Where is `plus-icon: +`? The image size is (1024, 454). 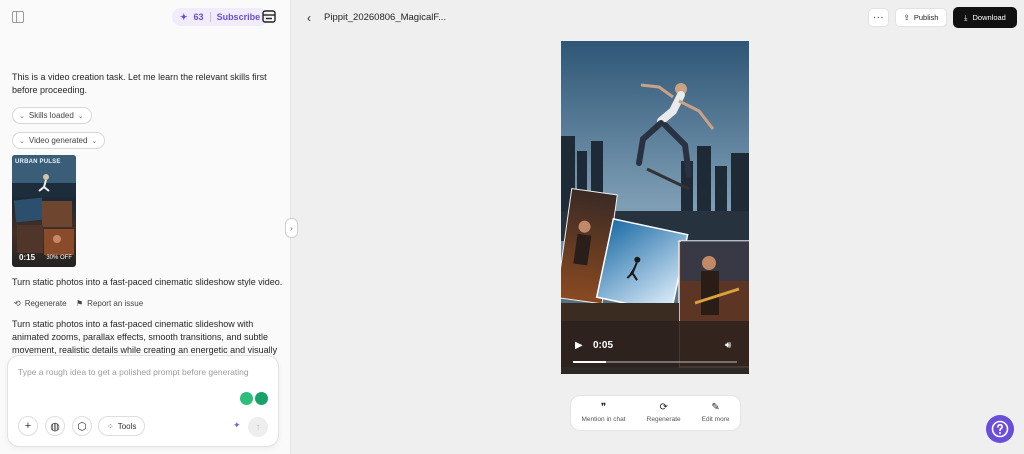 plus-icon: + is located at coordinates (28, 426).